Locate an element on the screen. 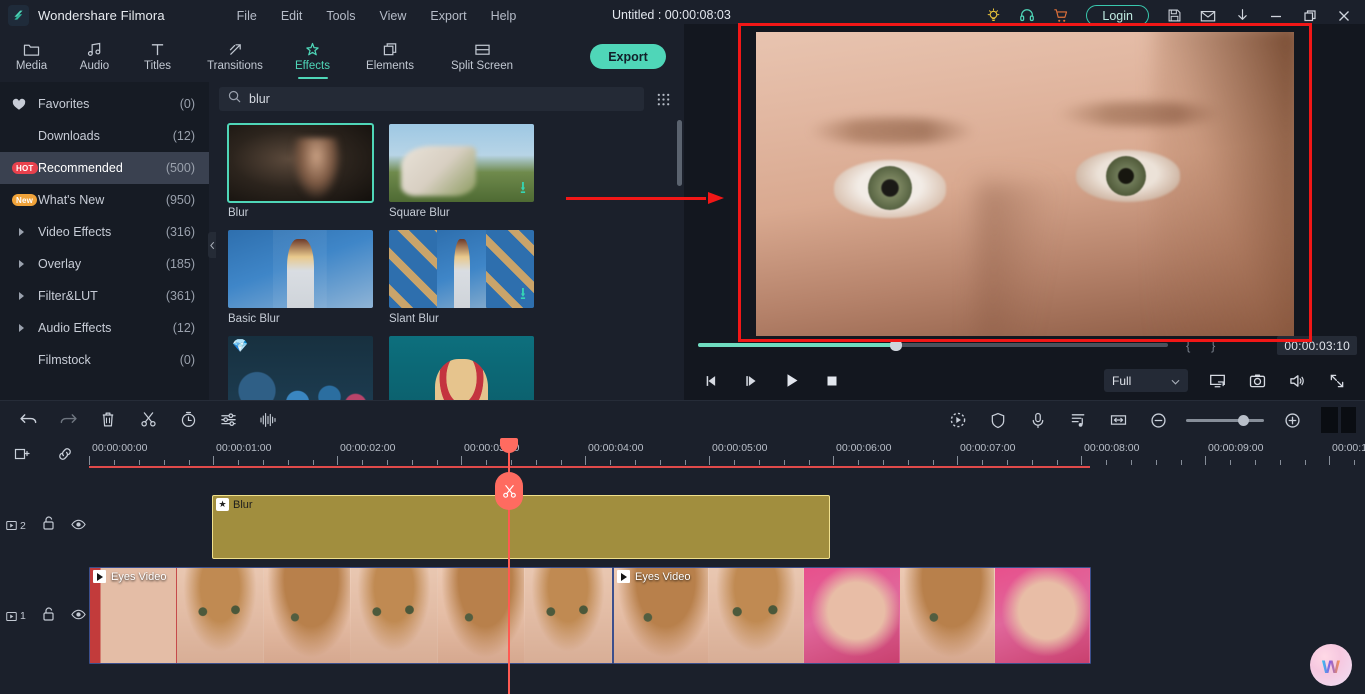 Image resolution: width=1365 pixels, height=694 pixels. track-1-lock-icon is located at coordinates (48, 616).